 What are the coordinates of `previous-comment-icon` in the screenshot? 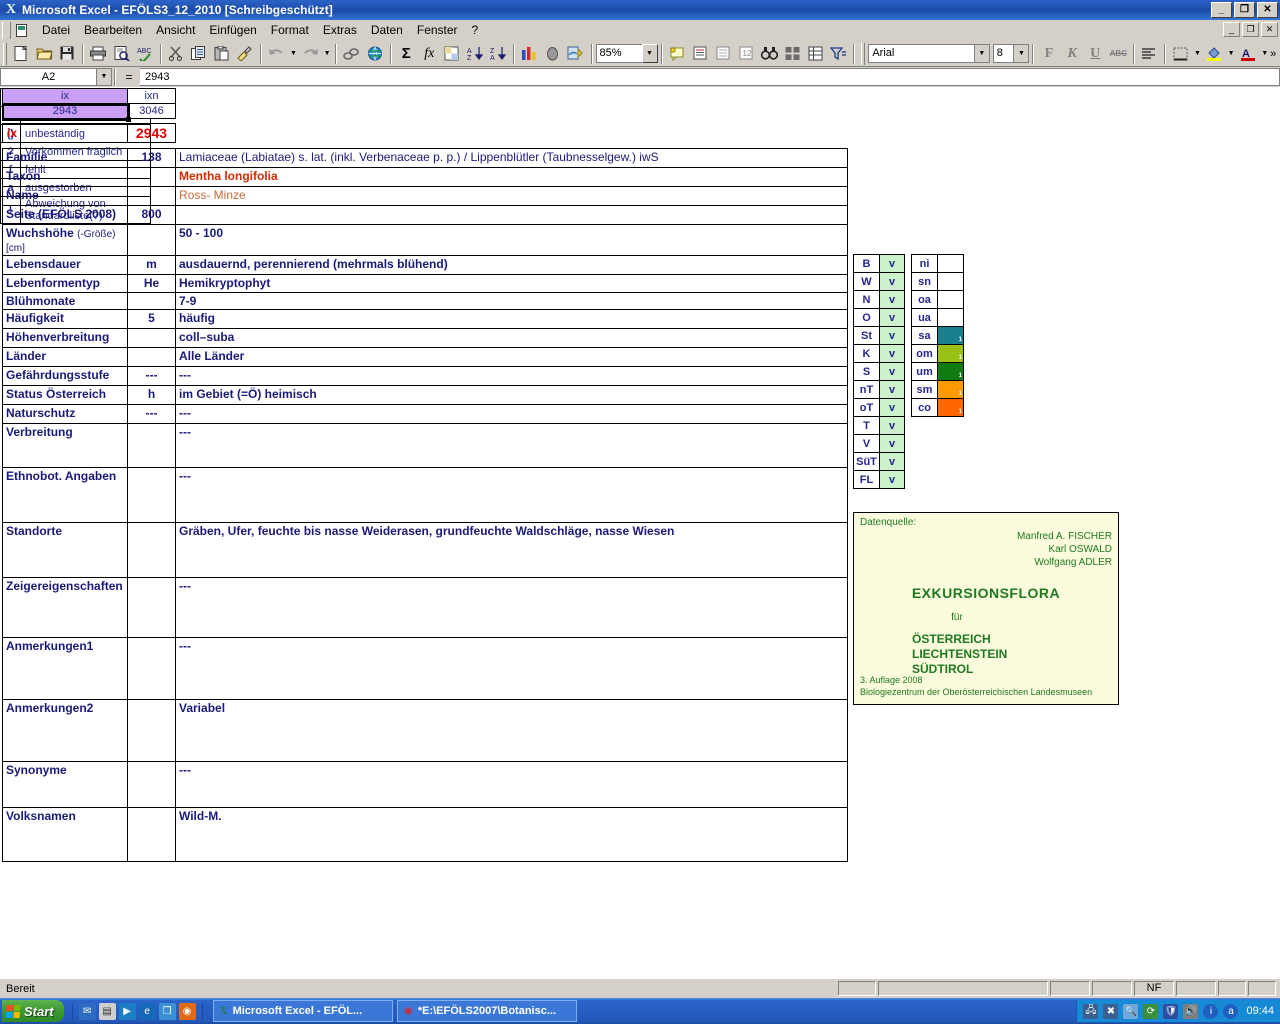 It's located at (723, 54).